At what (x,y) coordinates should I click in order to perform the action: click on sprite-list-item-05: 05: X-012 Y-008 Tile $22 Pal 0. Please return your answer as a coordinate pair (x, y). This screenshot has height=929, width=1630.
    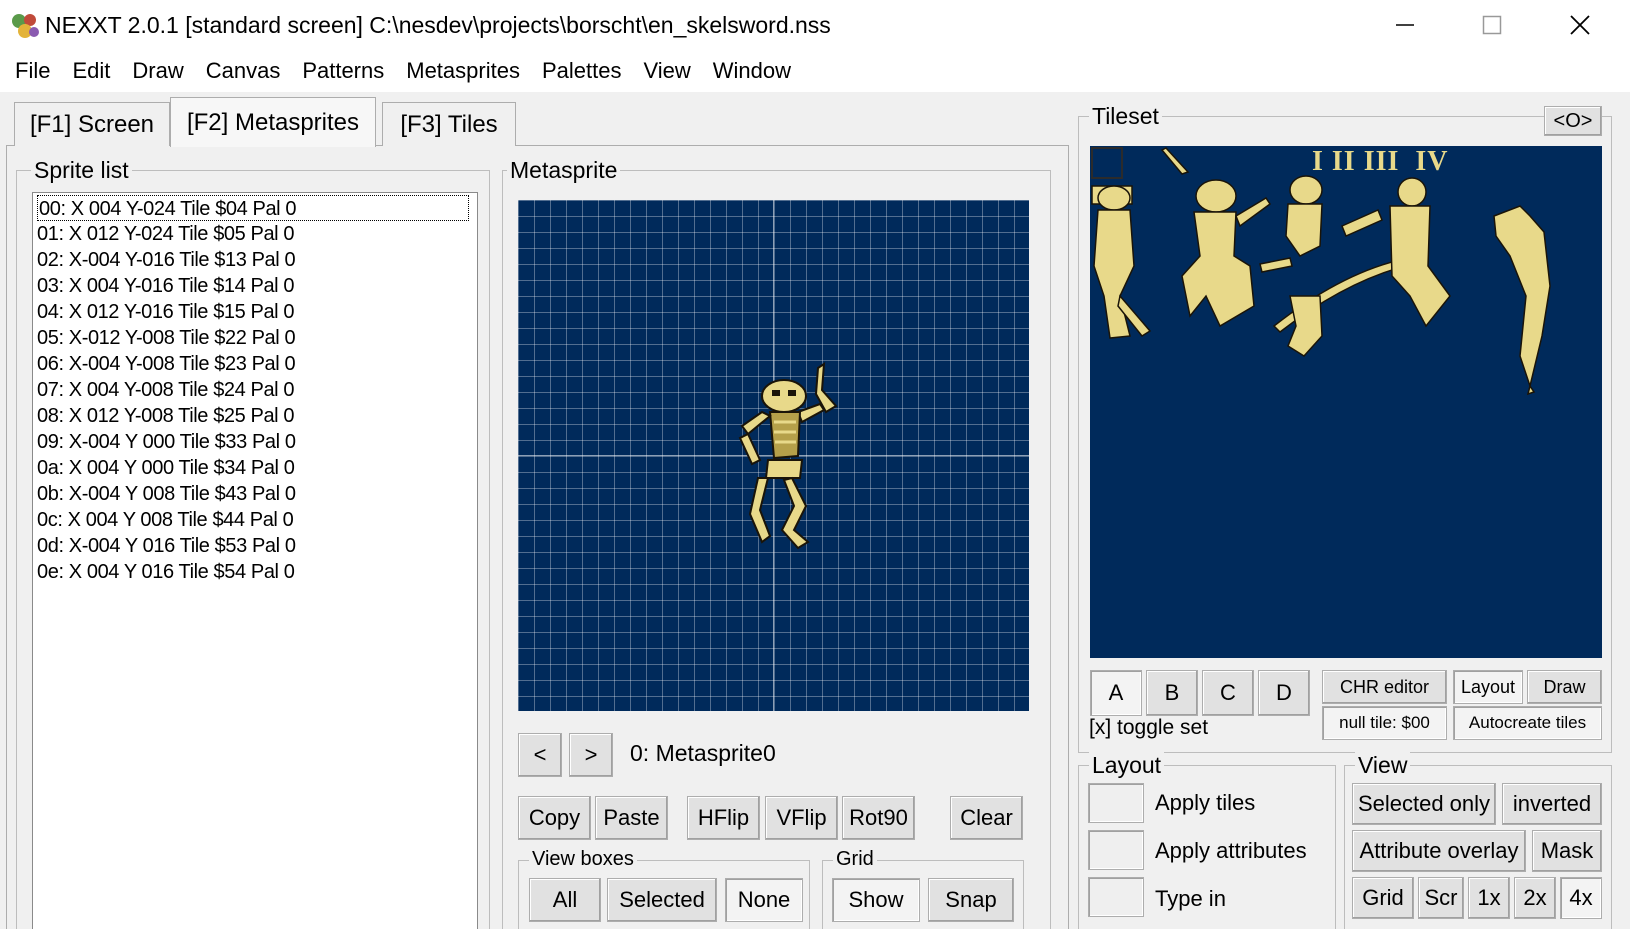
    Looking at the image, I should click on (166, 338).